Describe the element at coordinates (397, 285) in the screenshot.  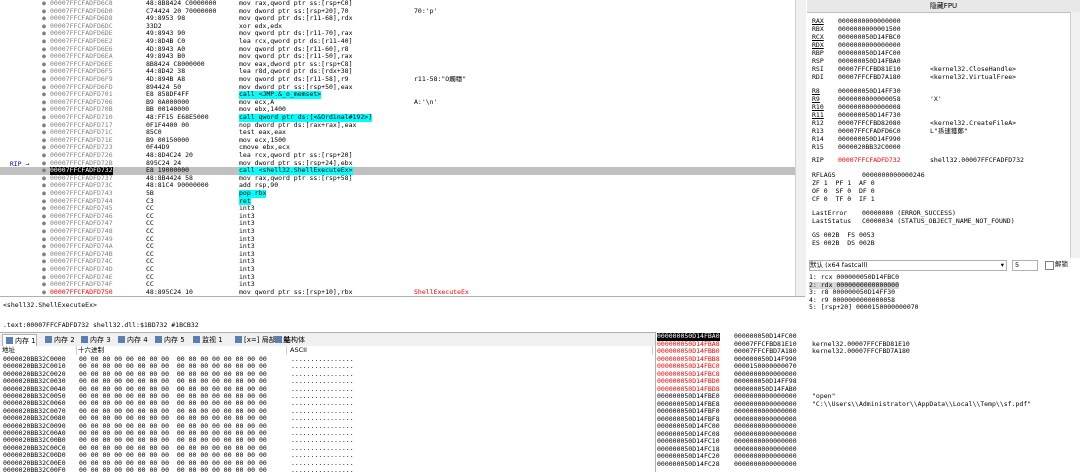
I see `disasm-row: ● 00007FFCFADFD74F CC int3` at that location.